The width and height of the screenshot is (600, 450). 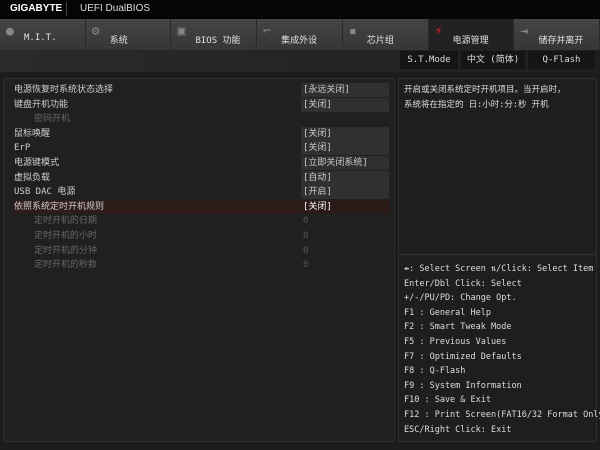 I want to click on setting-row: 虚拟负载 [自动], so click(x=202, y=177).